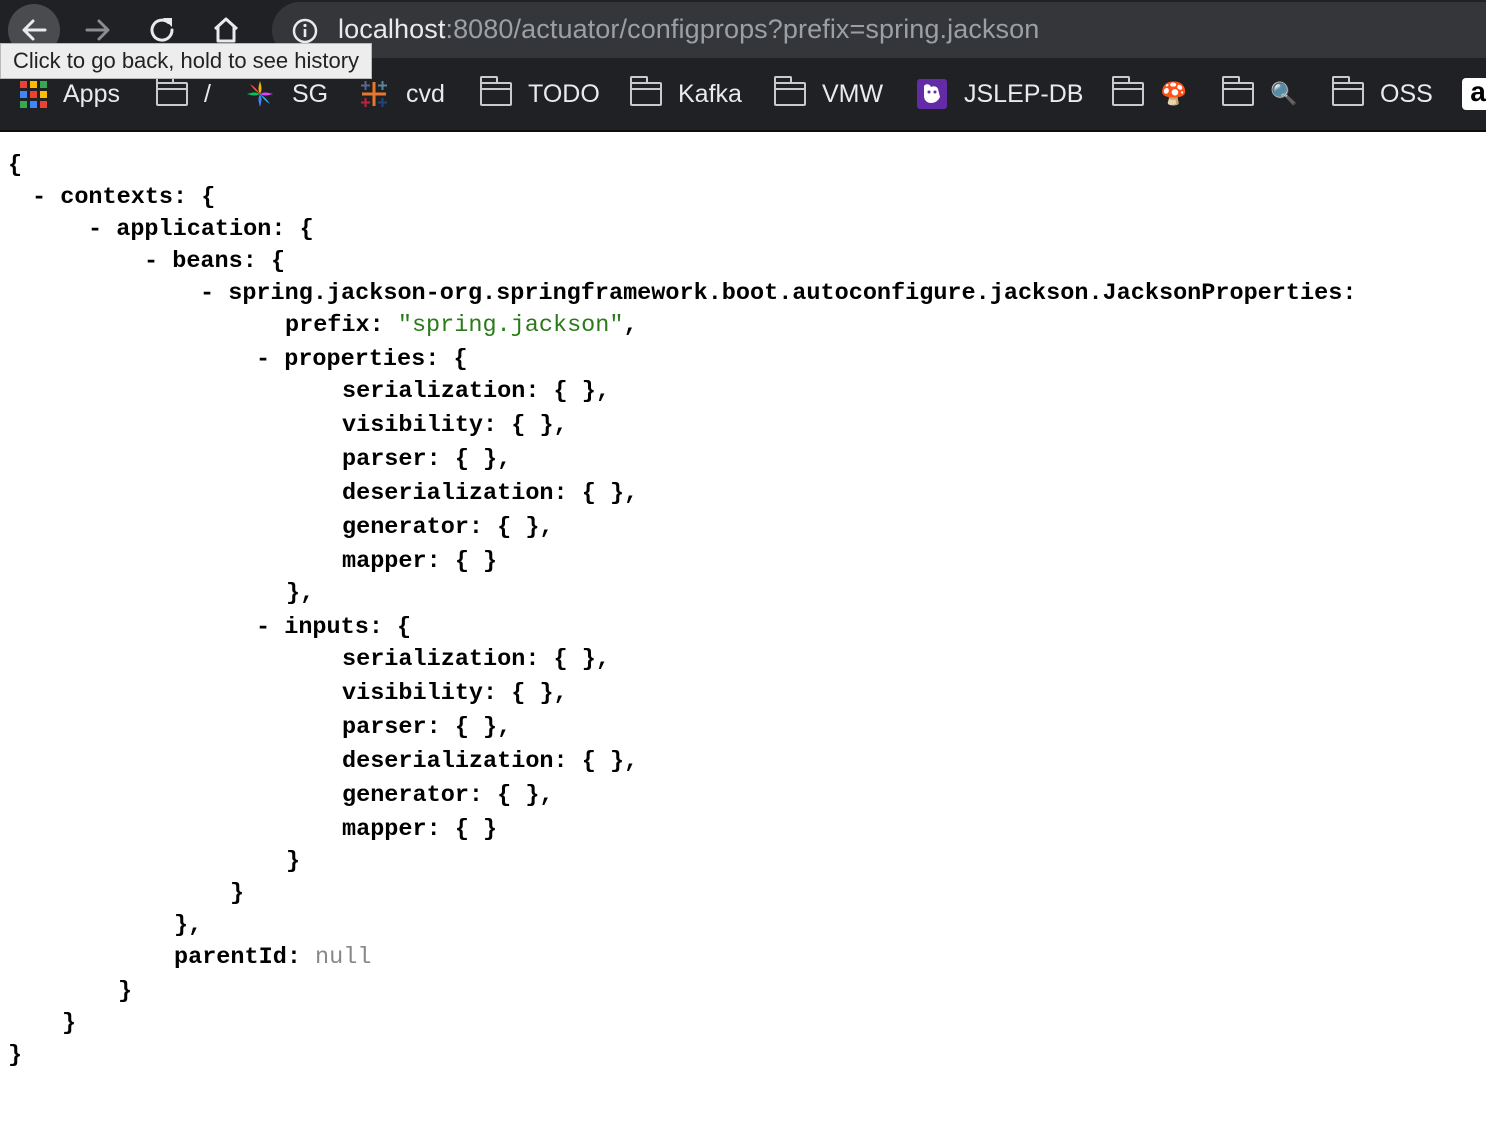 This screenshot has width=1486, height=1148. I want to click on json-line-property: deserialization: { },, so click(490, 493).